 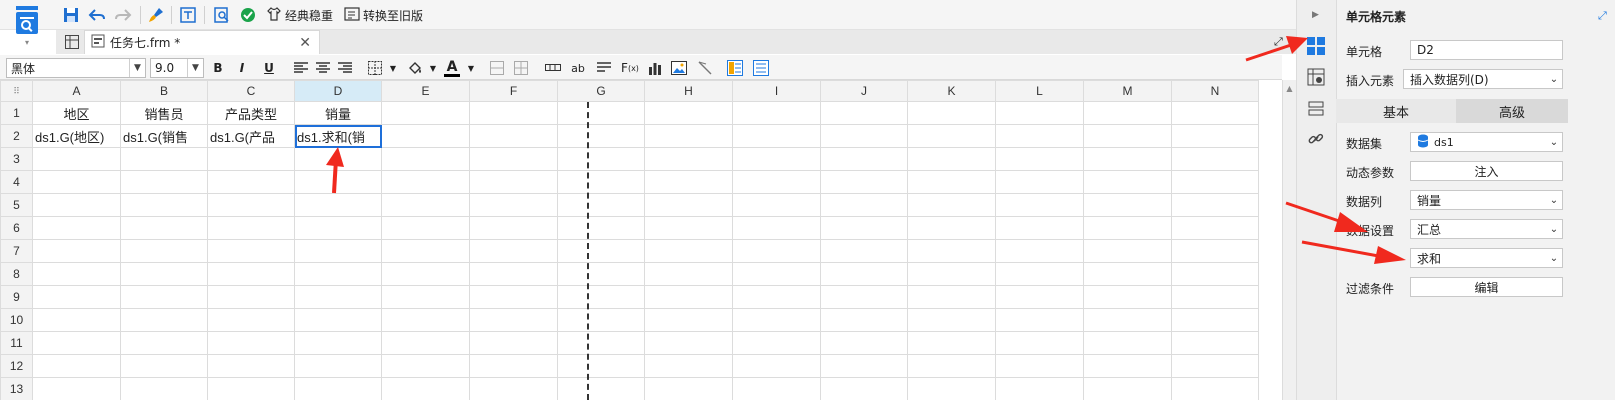 What do you see at coordinates (1316, 77) in the screenshot?
I see `cell-attribute-icon` at bounding box center [1316, 77].